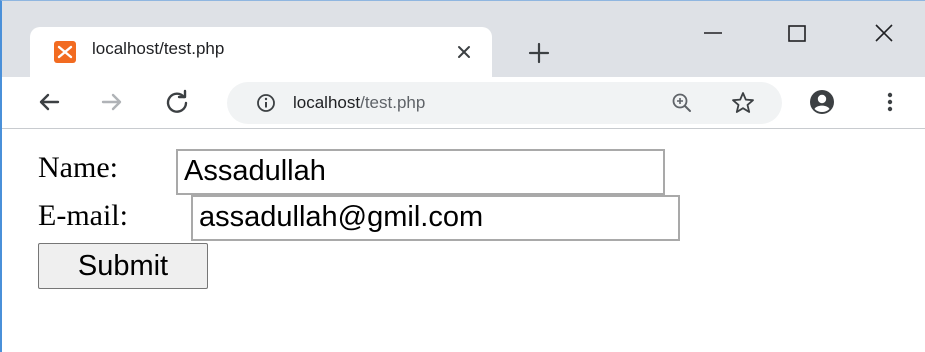 This screenshot has width=925, height=352. Describe the element at coordinates (177, 102) in the screenshot. I see `reload-icon` at that location.